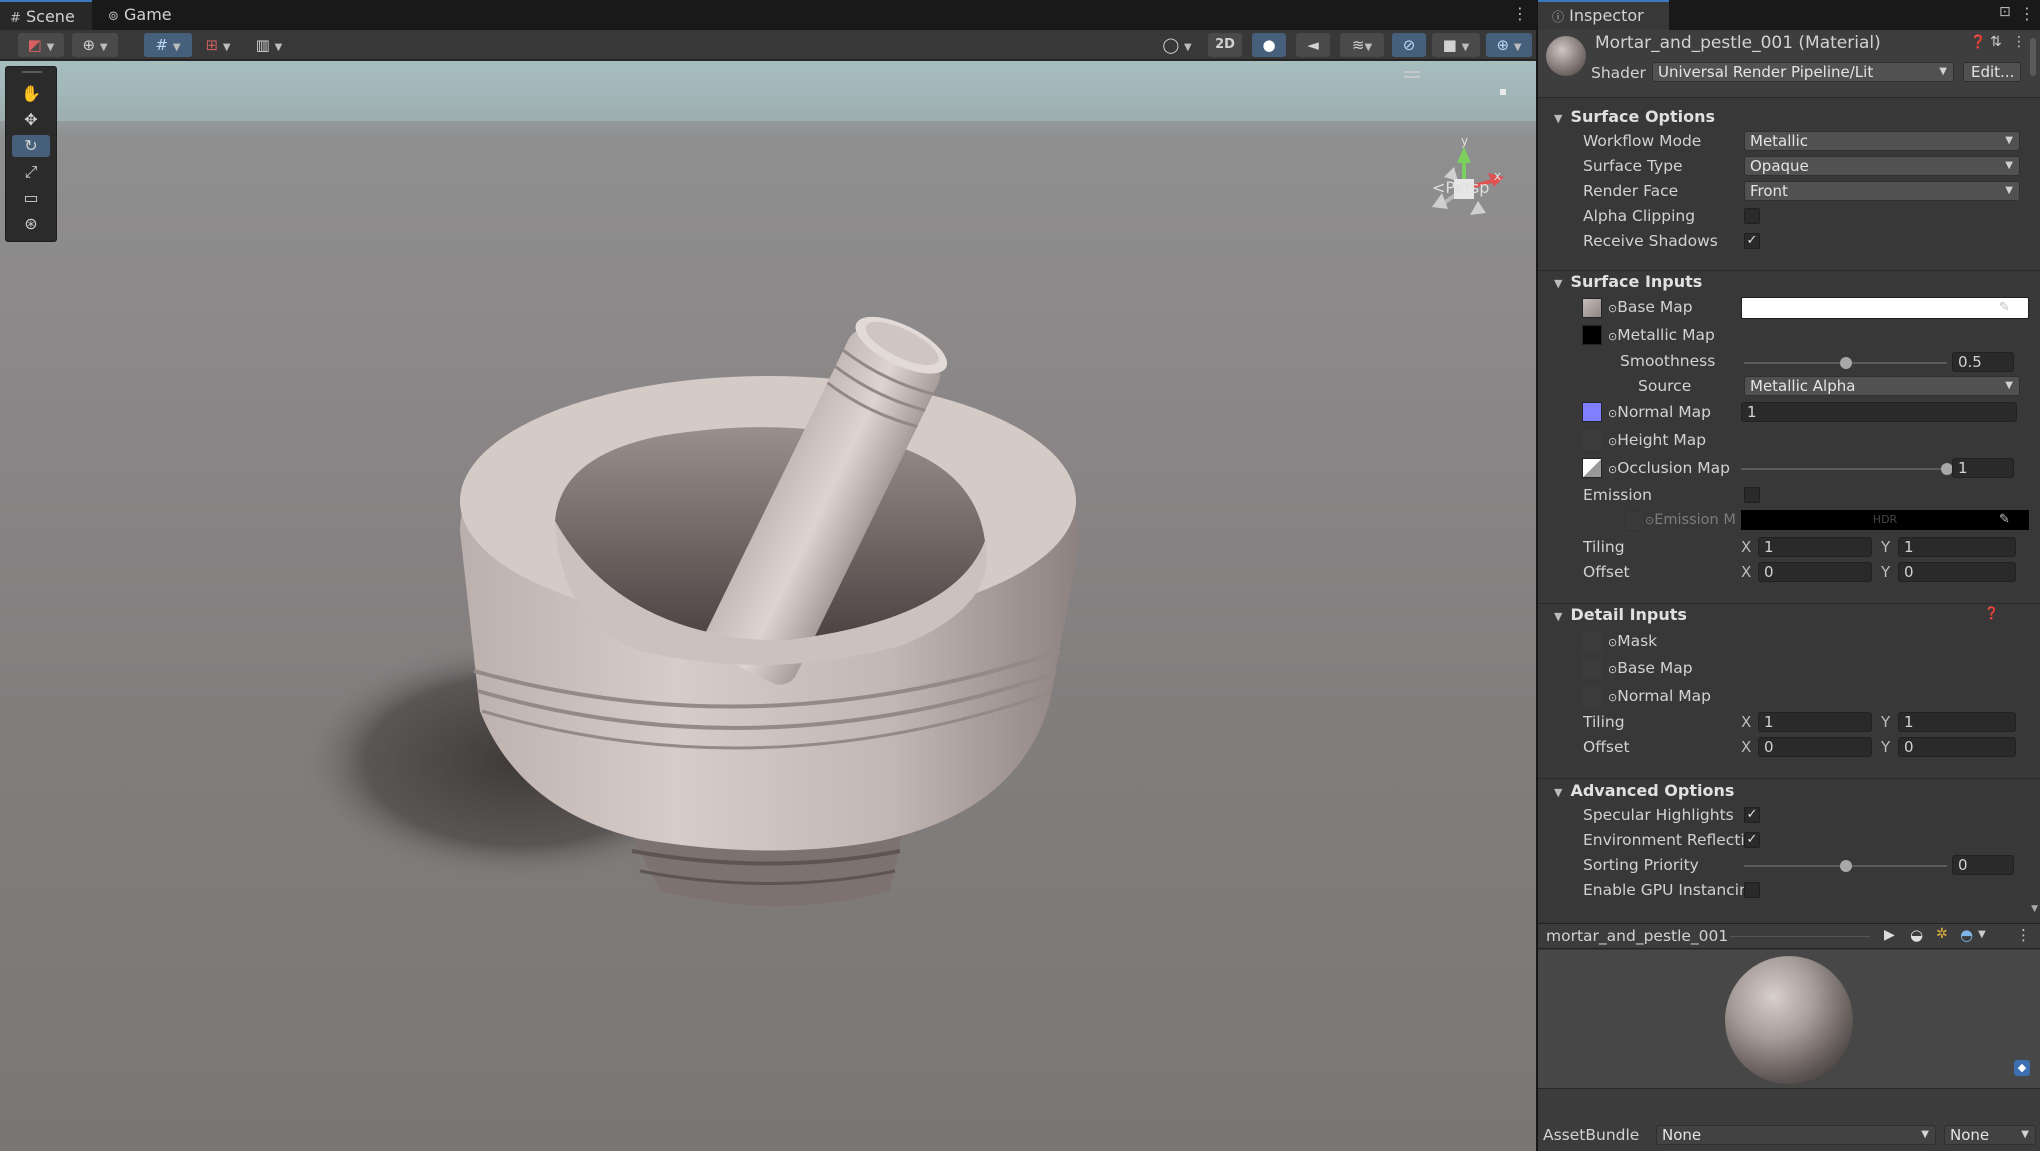 Image resolution: width=2040 pixels, height=1151 pixels. I want to click on material-more-icon: ⋮, so click(2019, 42).